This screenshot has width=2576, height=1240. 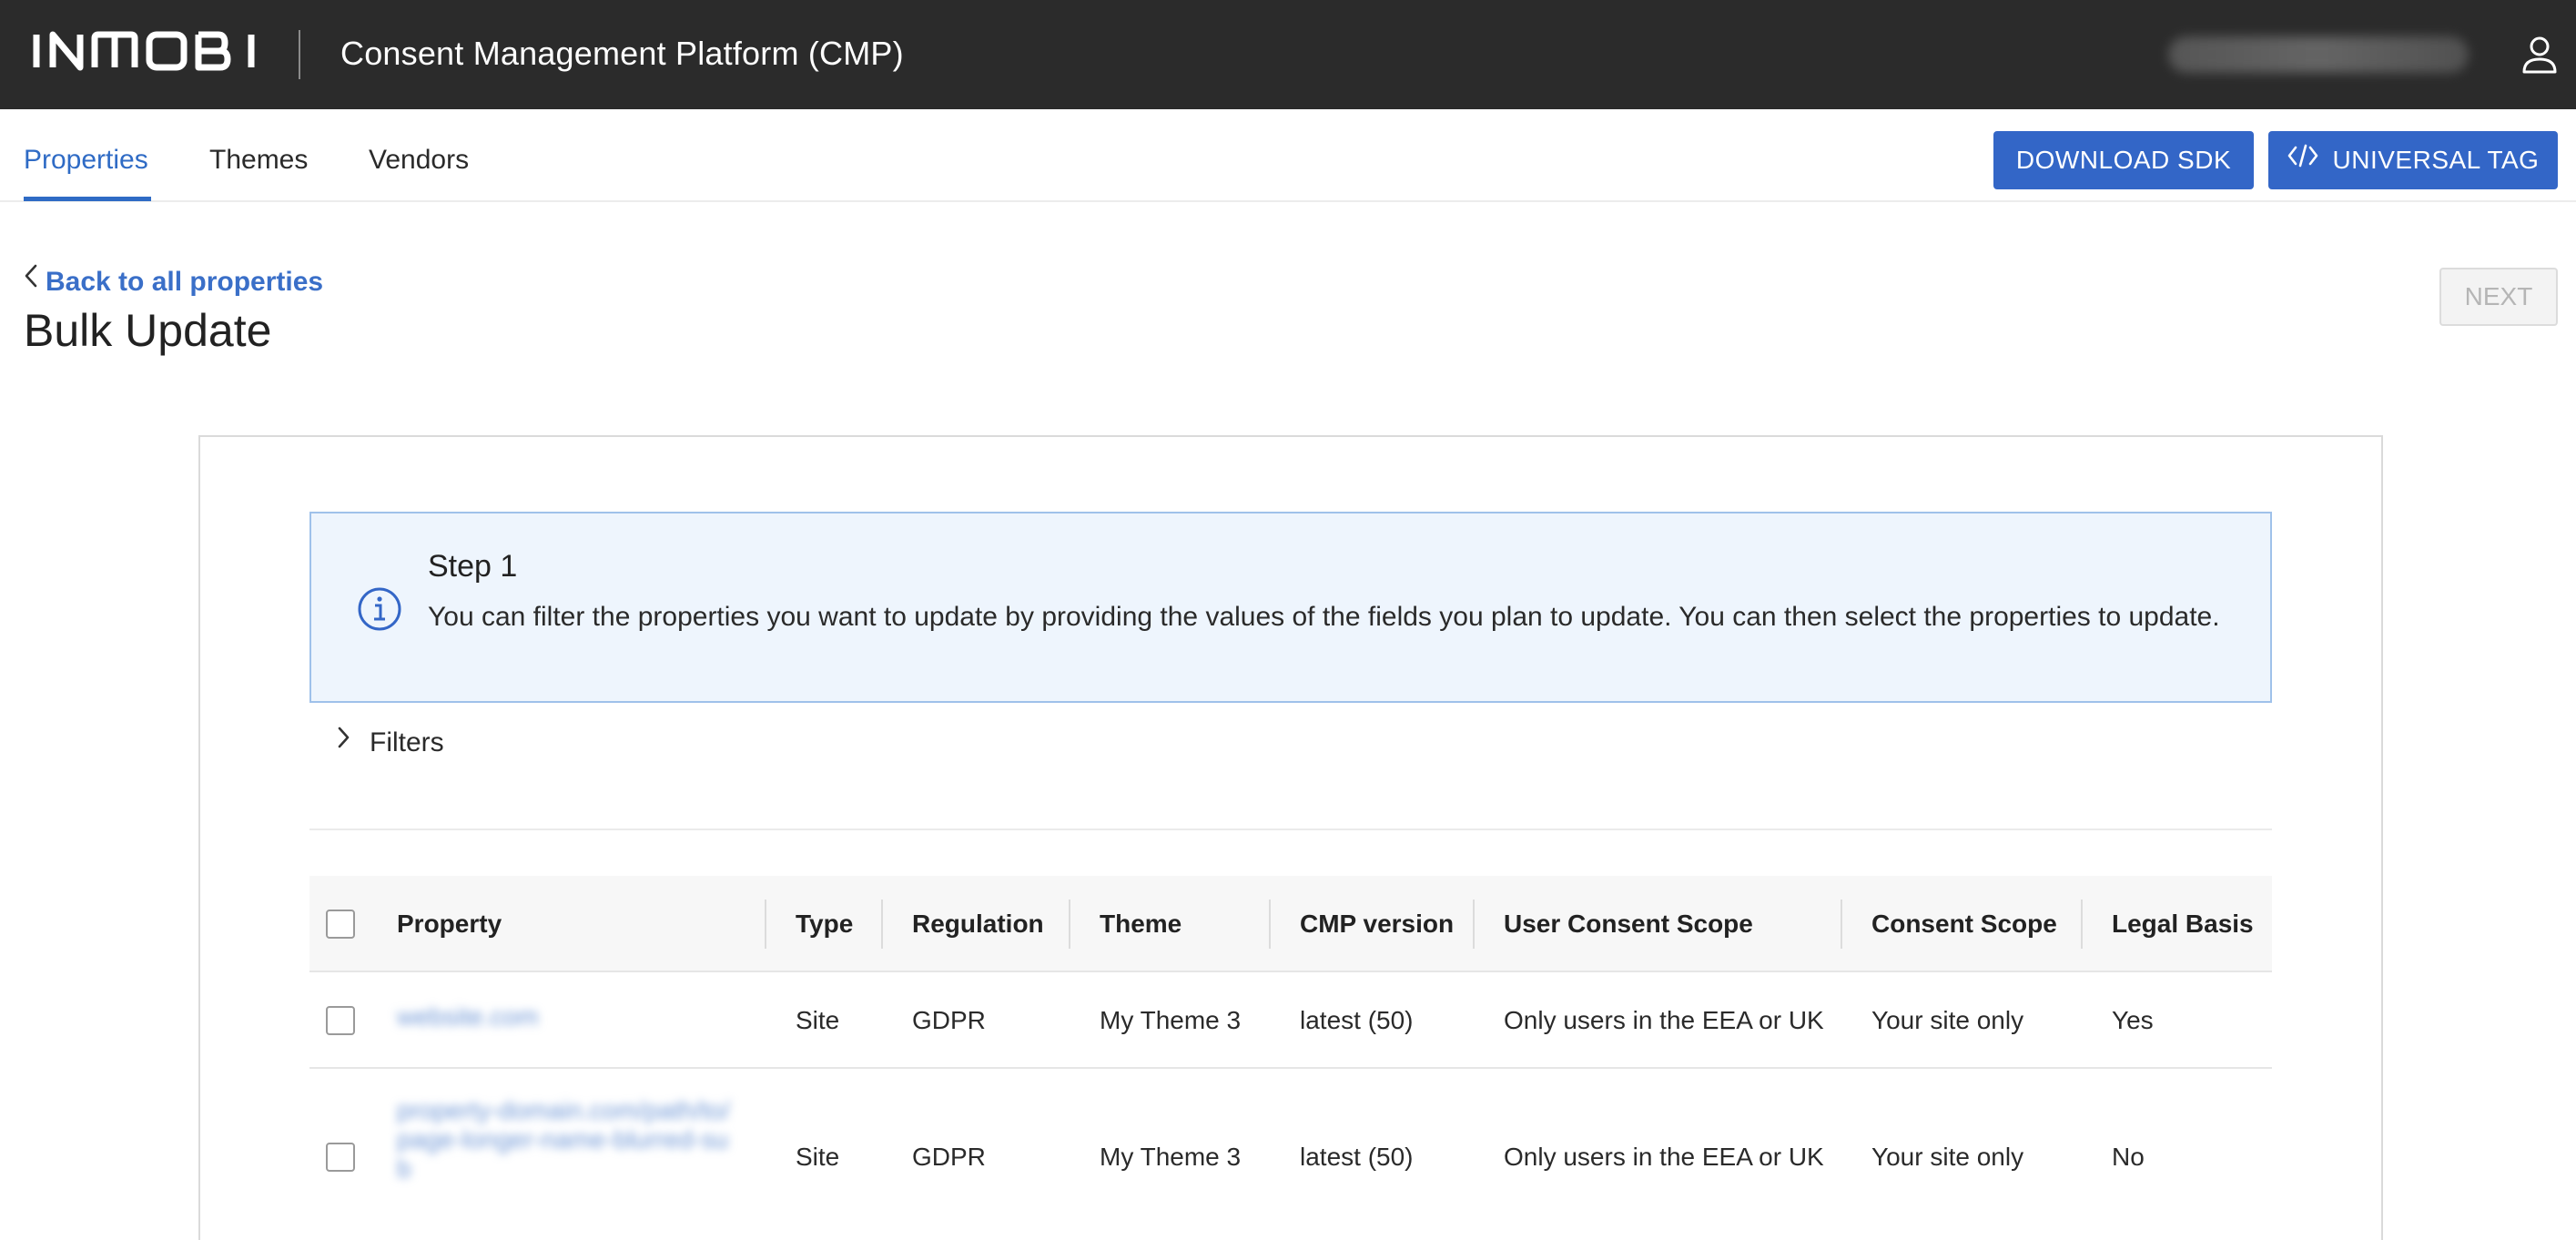 What do you see at coordinates (2539, 55) in the screenshot?
I see `user-icon` at bounding box center [2539, 55].